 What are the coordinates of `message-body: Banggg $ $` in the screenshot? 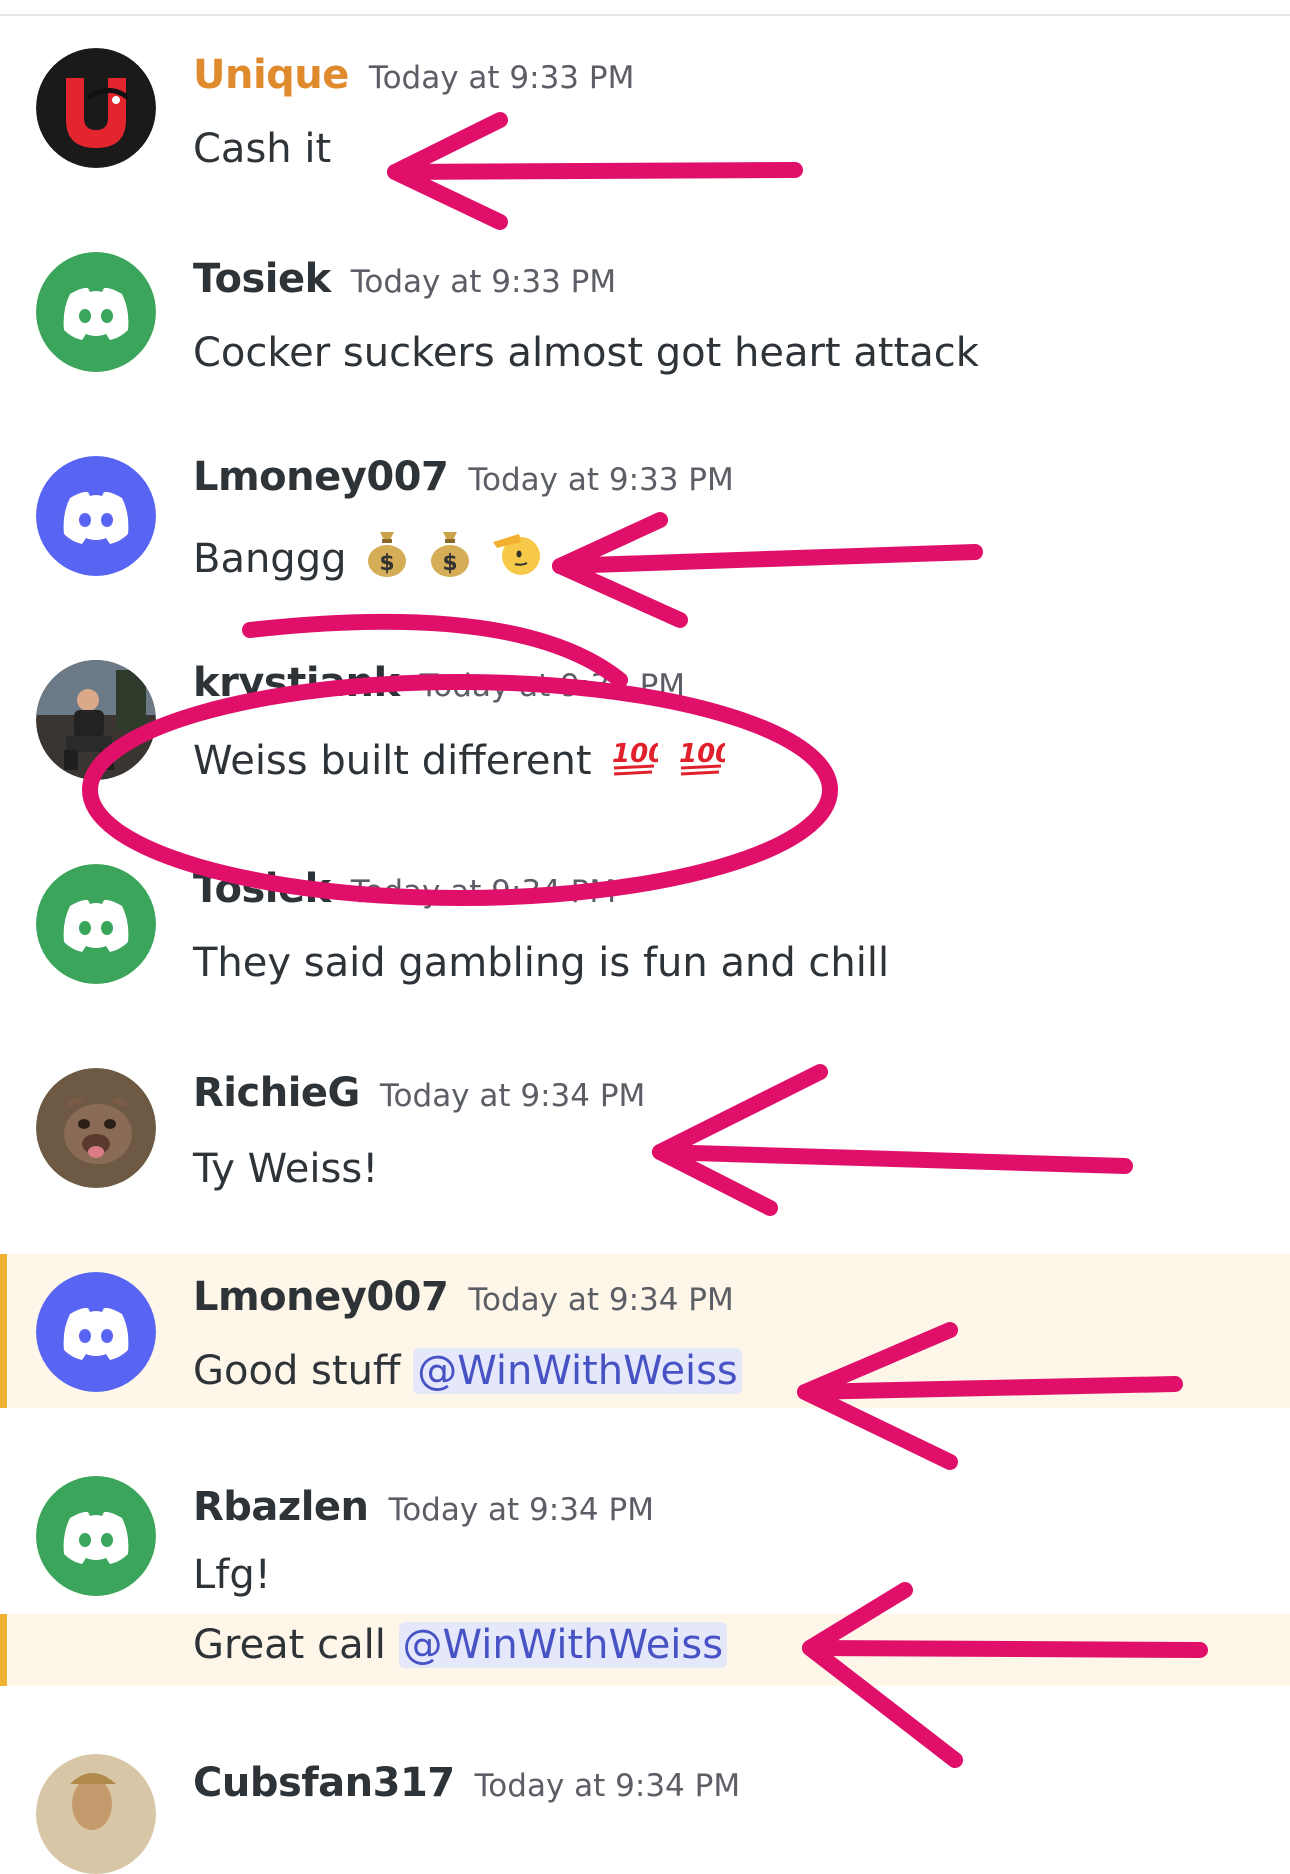 It's located at (367, 558).